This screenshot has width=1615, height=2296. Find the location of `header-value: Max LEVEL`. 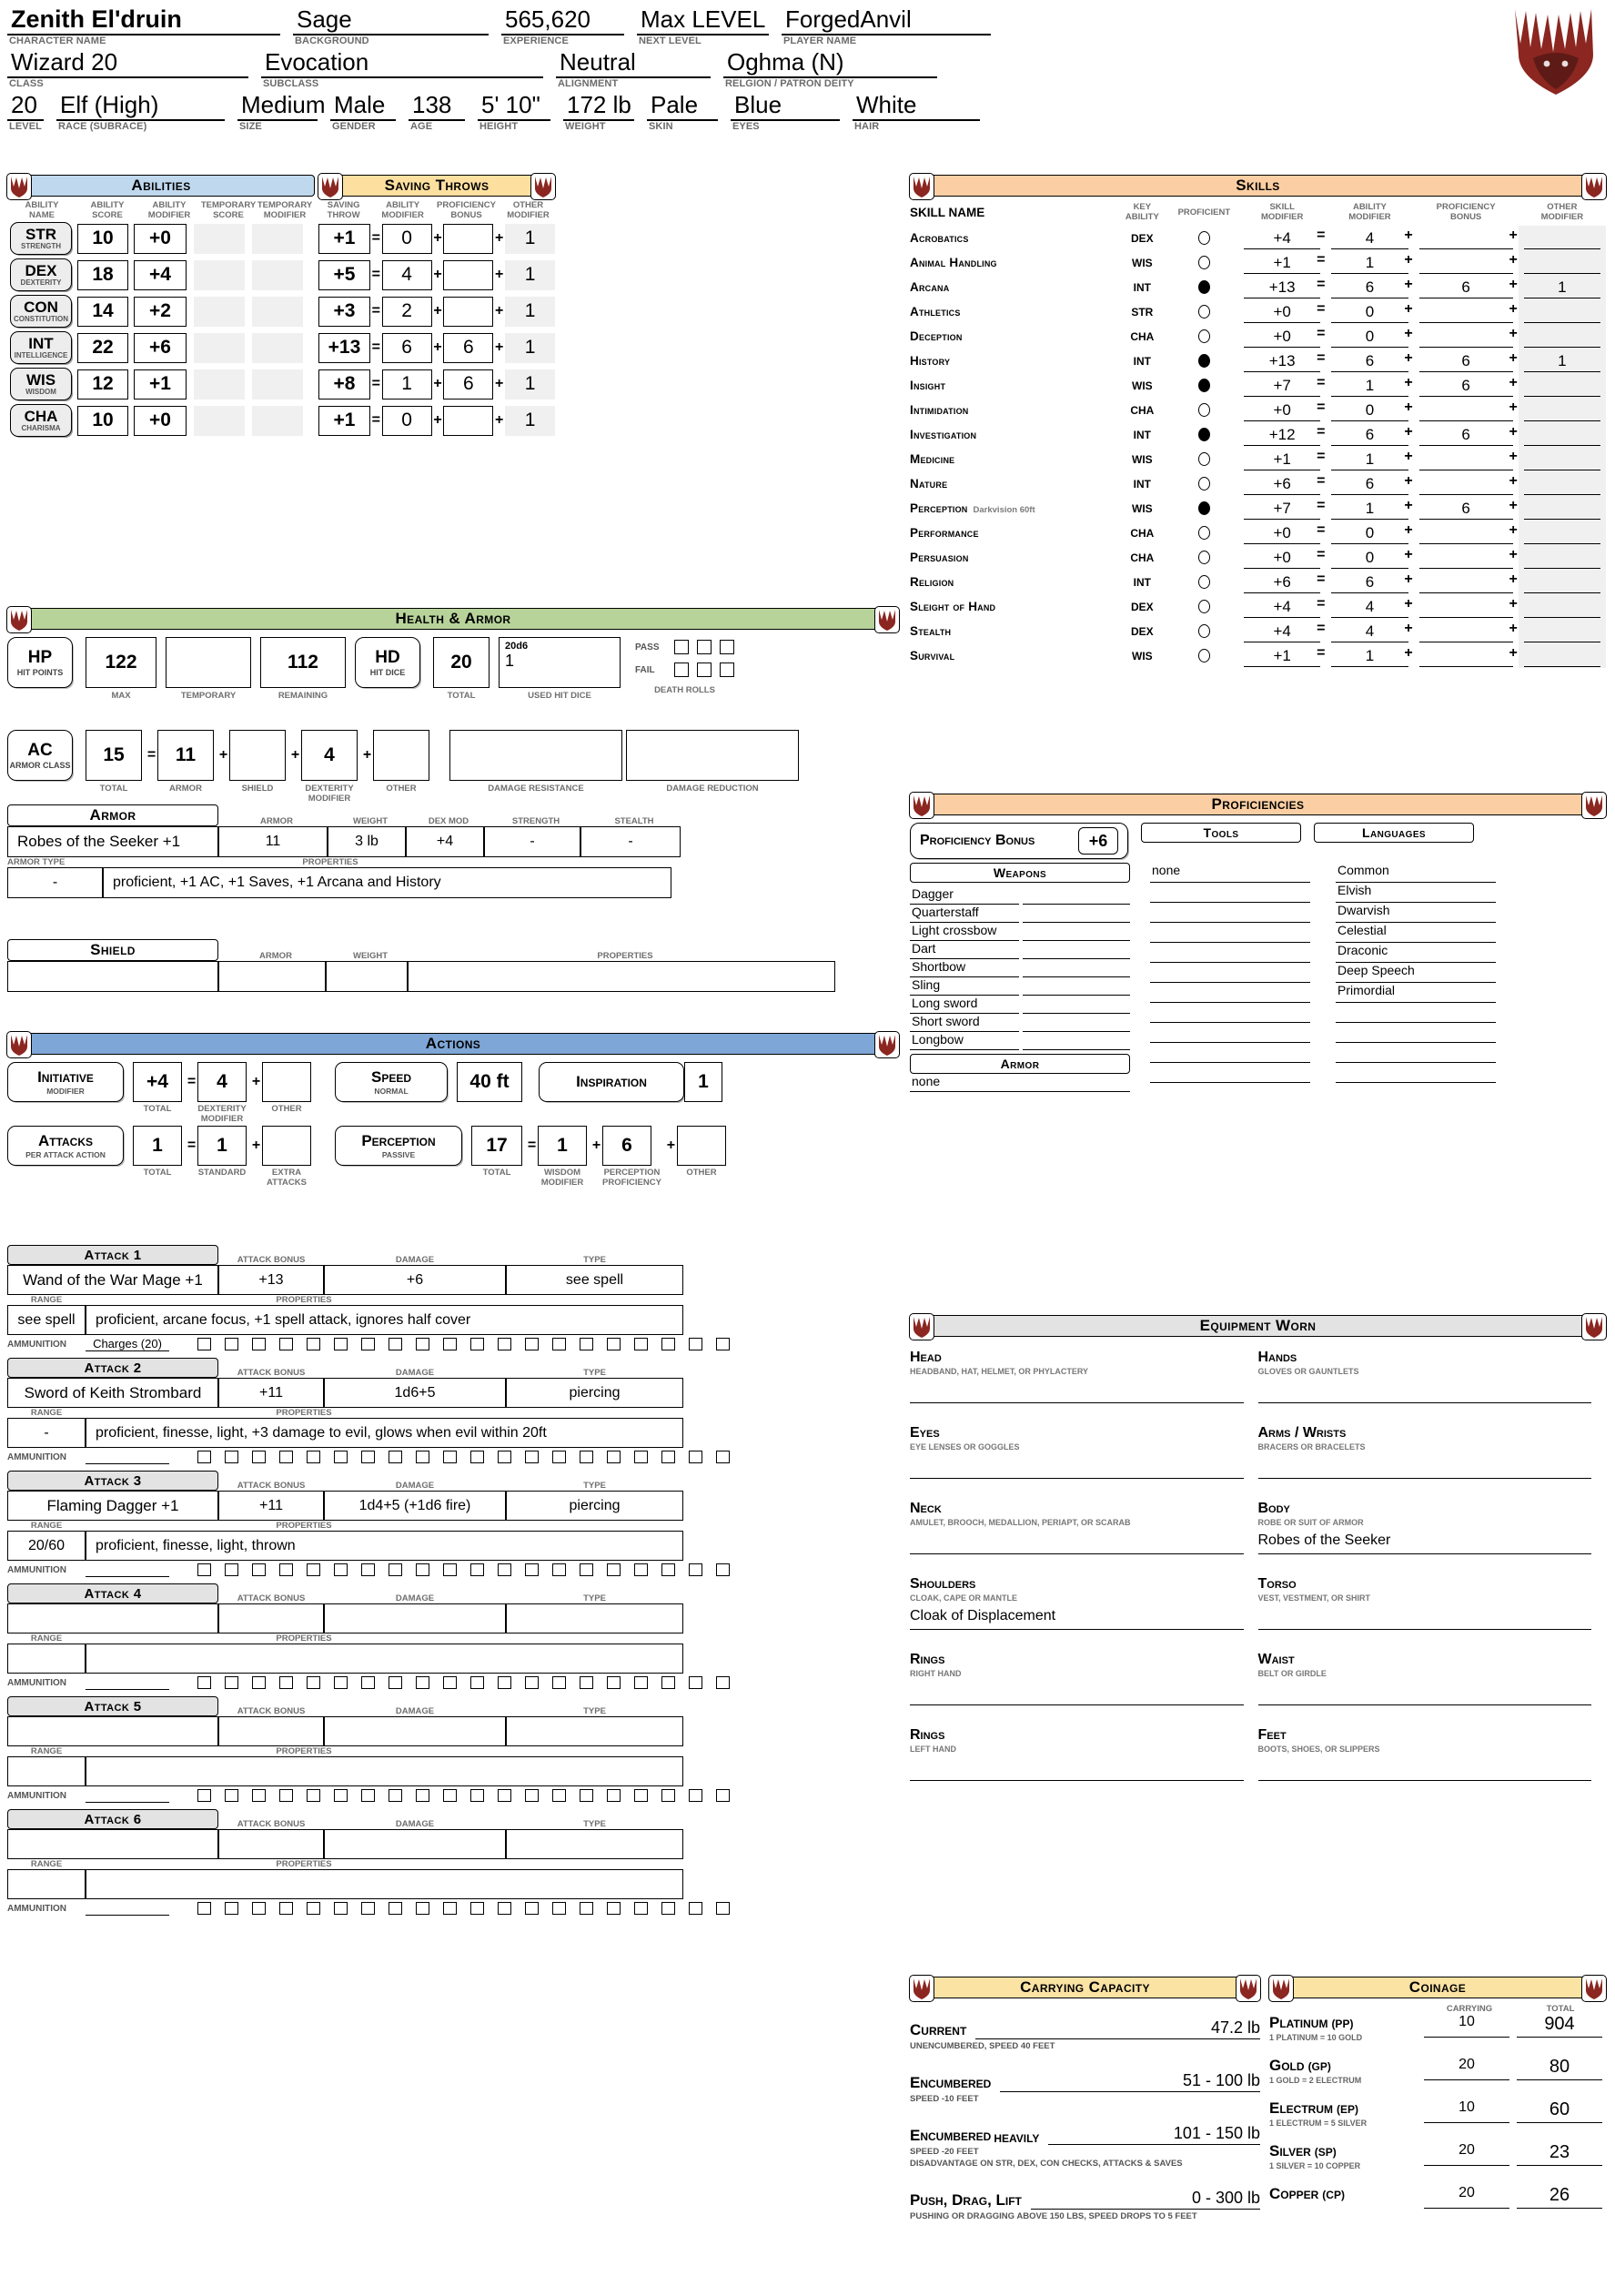

header-value: Max LEVEL is located at coordinates (703, 20).